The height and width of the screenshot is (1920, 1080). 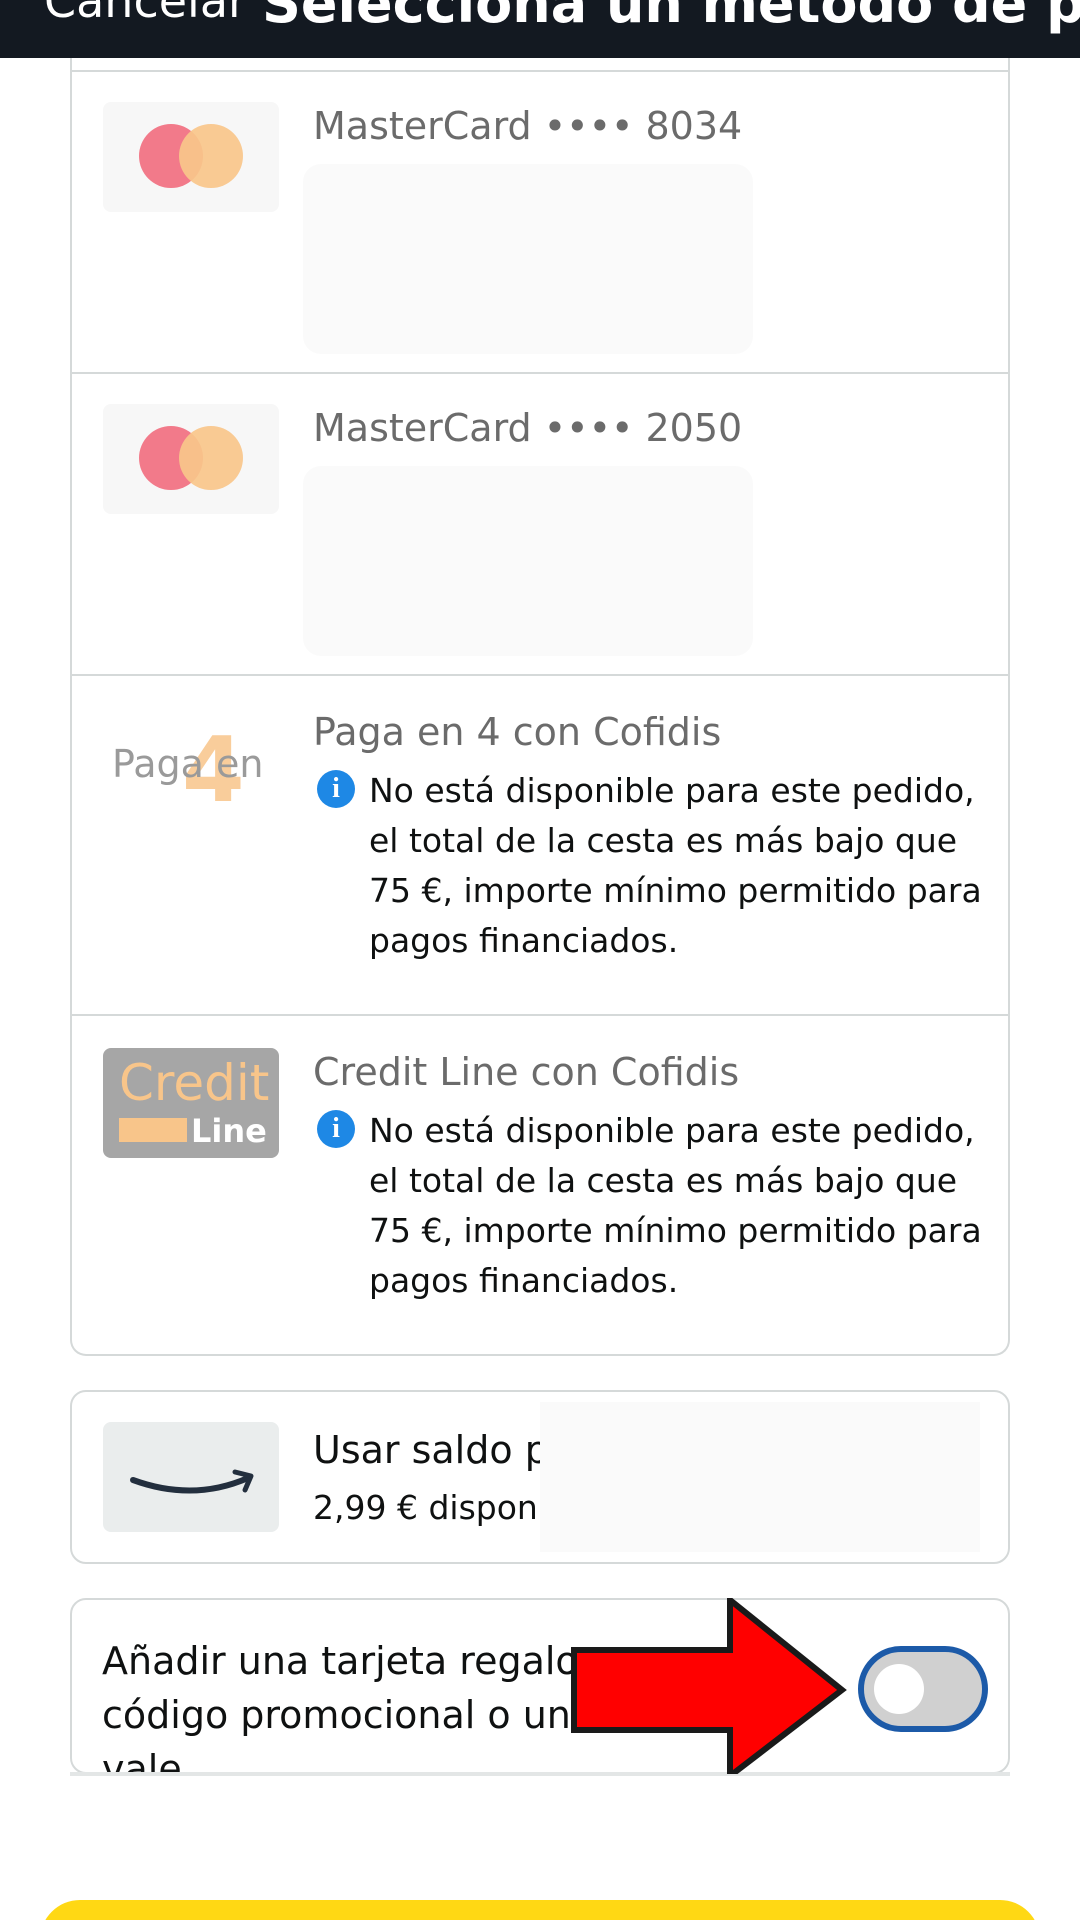 What do you see at coordinates (145, 14) in the screenshot?
I see `cancel-button: Cancelar` at bounding box center [145, 14].